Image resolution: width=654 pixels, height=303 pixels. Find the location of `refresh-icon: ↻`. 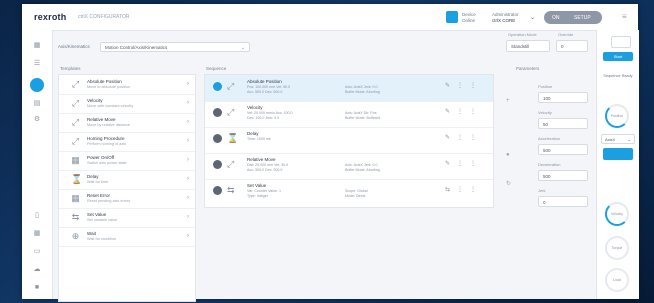

refresh-icon: ↻ is located at coordinates (508, 183).